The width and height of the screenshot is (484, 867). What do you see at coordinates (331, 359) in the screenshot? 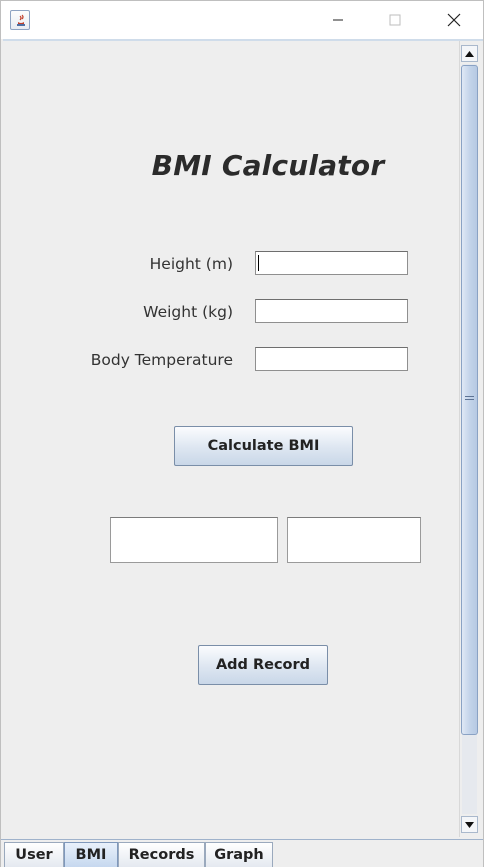
I see `temperature-input` at bounding box center [331, 359].